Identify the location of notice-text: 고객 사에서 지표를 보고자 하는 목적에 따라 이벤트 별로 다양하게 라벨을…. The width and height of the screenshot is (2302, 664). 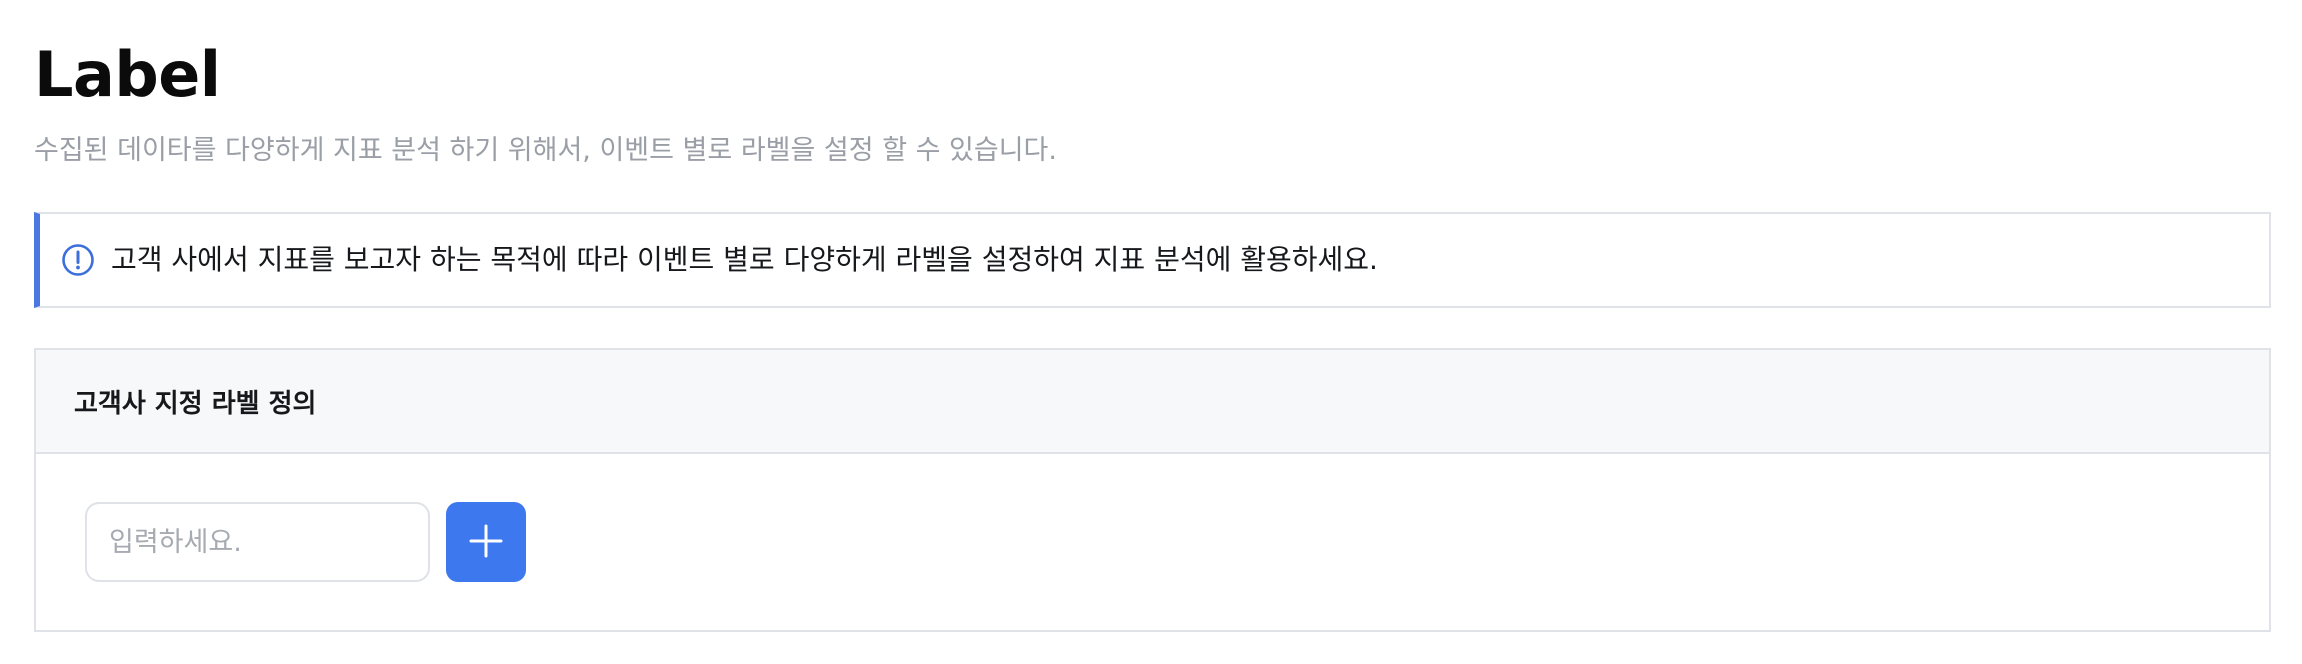
(744, 259).